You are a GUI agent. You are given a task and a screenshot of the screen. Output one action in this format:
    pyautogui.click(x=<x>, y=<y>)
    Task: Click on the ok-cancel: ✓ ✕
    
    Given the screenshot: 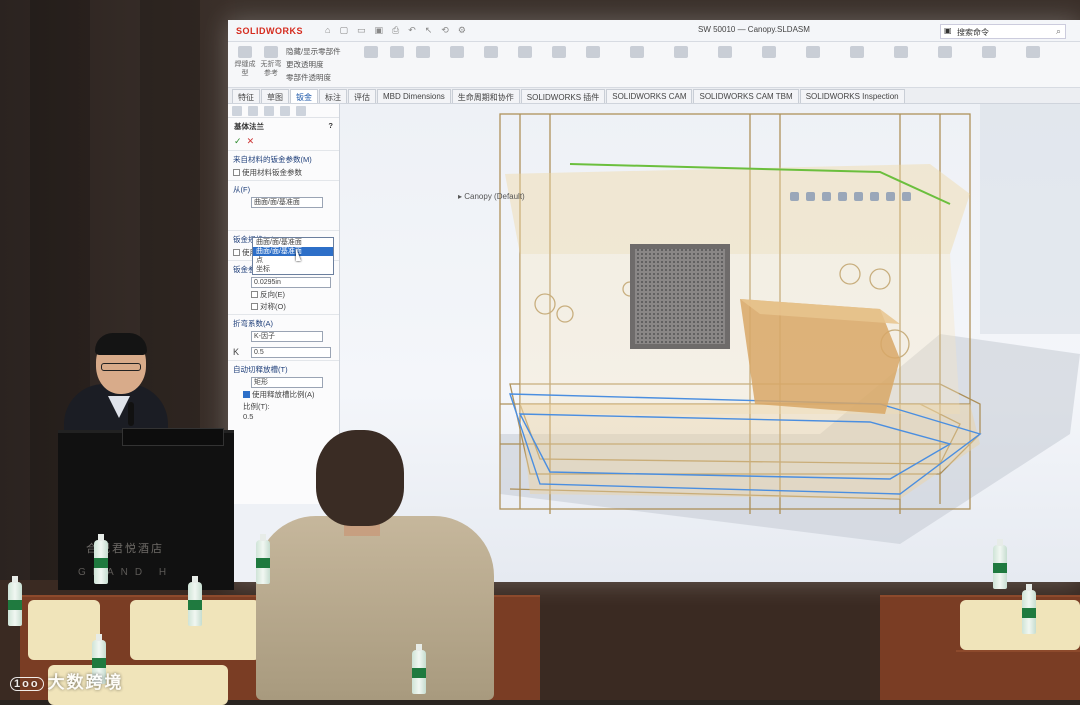 What is the action you would take?
    pyautogui.click(x=283, y=141)
    